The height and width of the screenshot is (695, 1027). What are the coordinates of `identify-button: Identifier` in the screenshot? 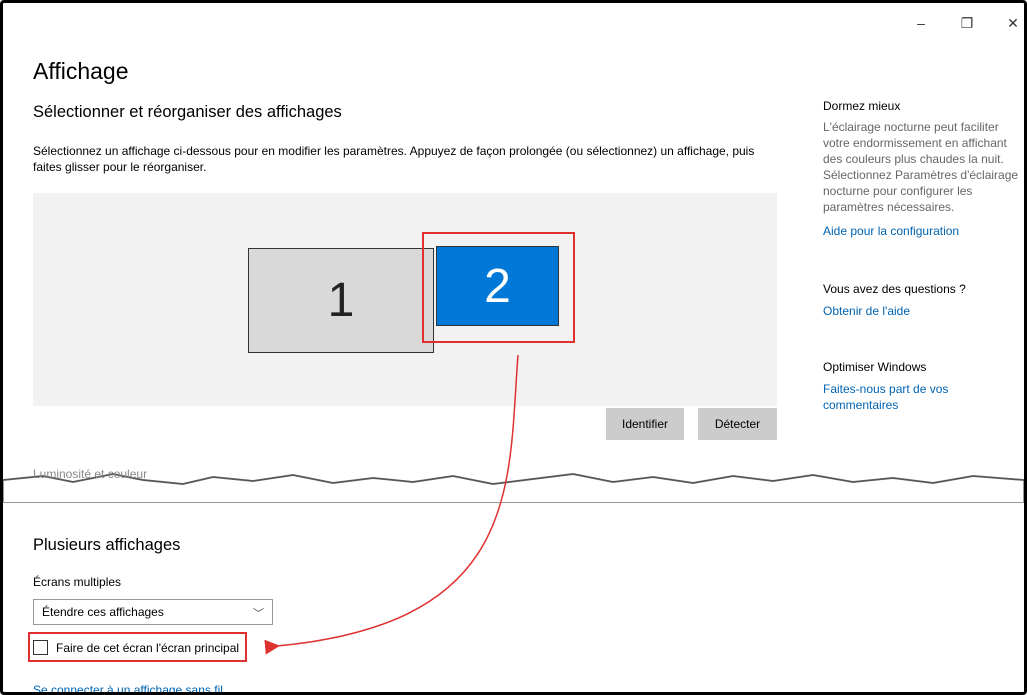 It's located at (645, 424).